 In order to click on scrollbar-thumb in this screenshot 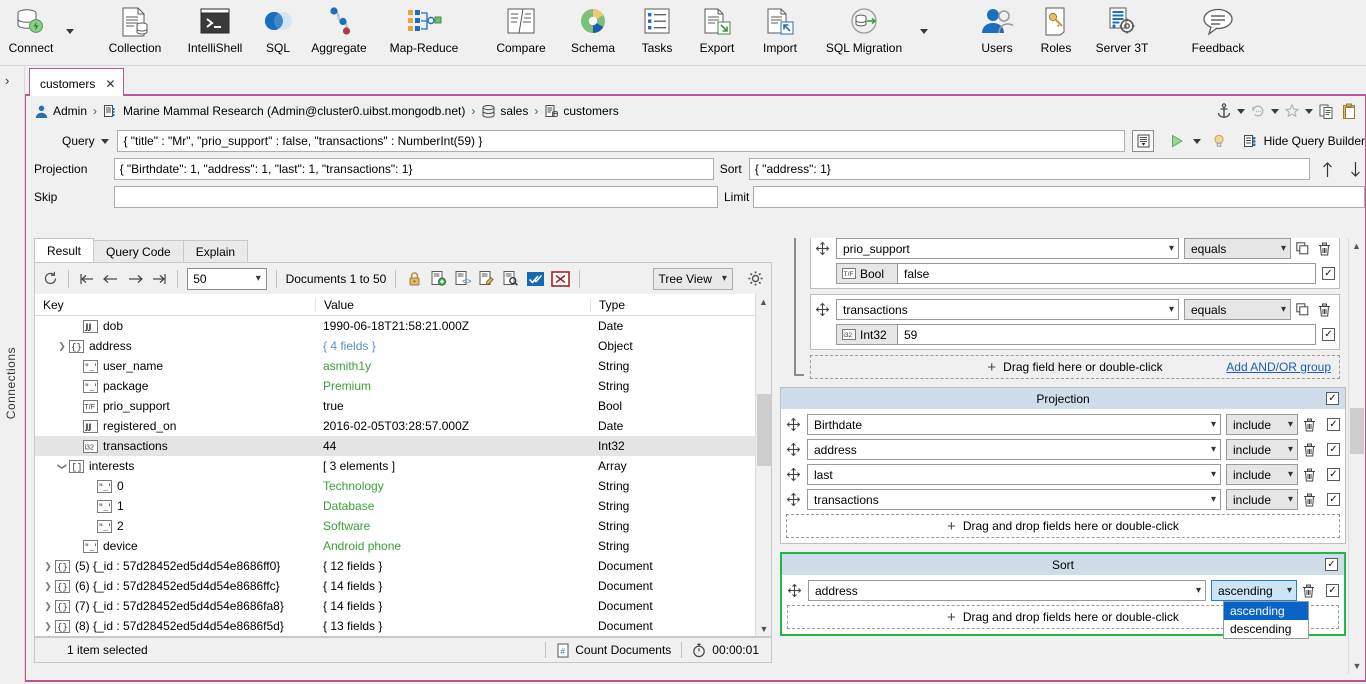, I will do `click(1357, 431)`.